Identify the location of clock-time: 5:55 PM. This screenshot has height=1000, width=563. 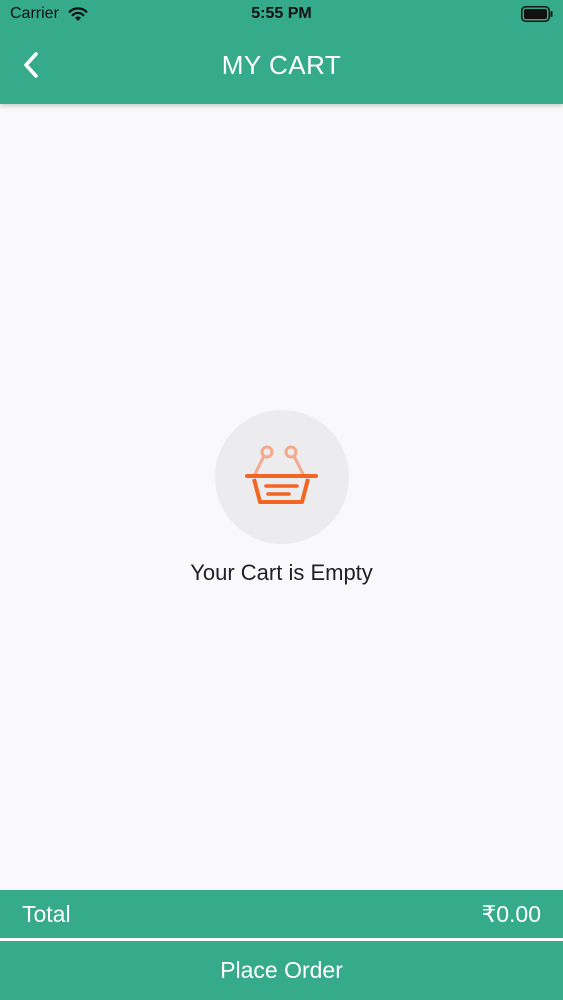
(281, 13).